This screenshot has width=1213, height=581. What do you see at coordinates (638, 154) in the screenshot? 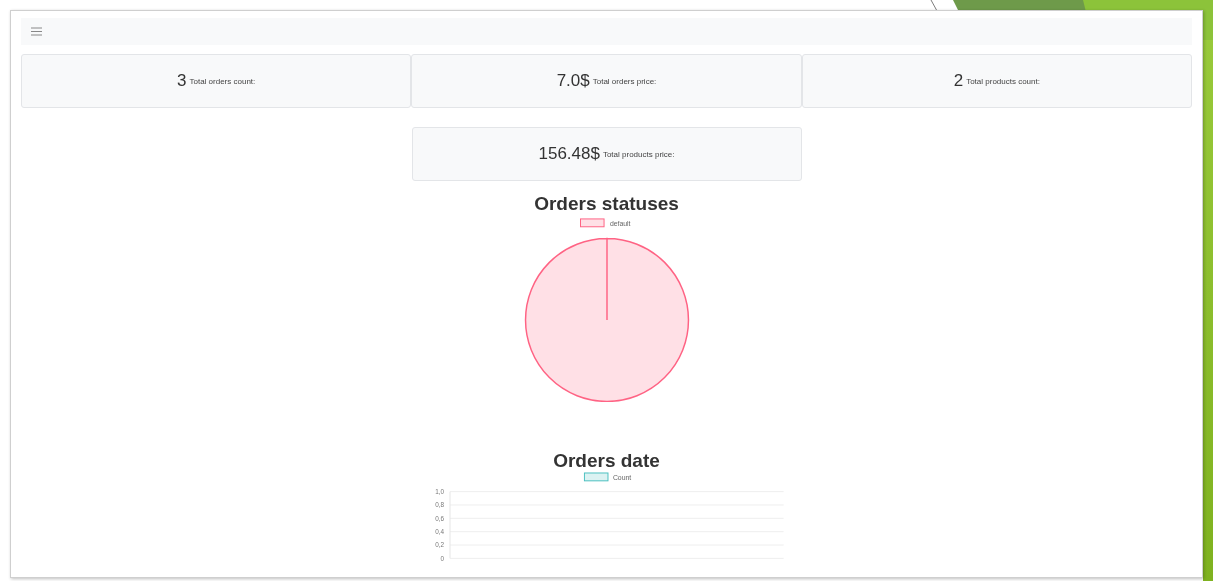
I see `stat-label: Total products price:` at bounding box center [638, 154].